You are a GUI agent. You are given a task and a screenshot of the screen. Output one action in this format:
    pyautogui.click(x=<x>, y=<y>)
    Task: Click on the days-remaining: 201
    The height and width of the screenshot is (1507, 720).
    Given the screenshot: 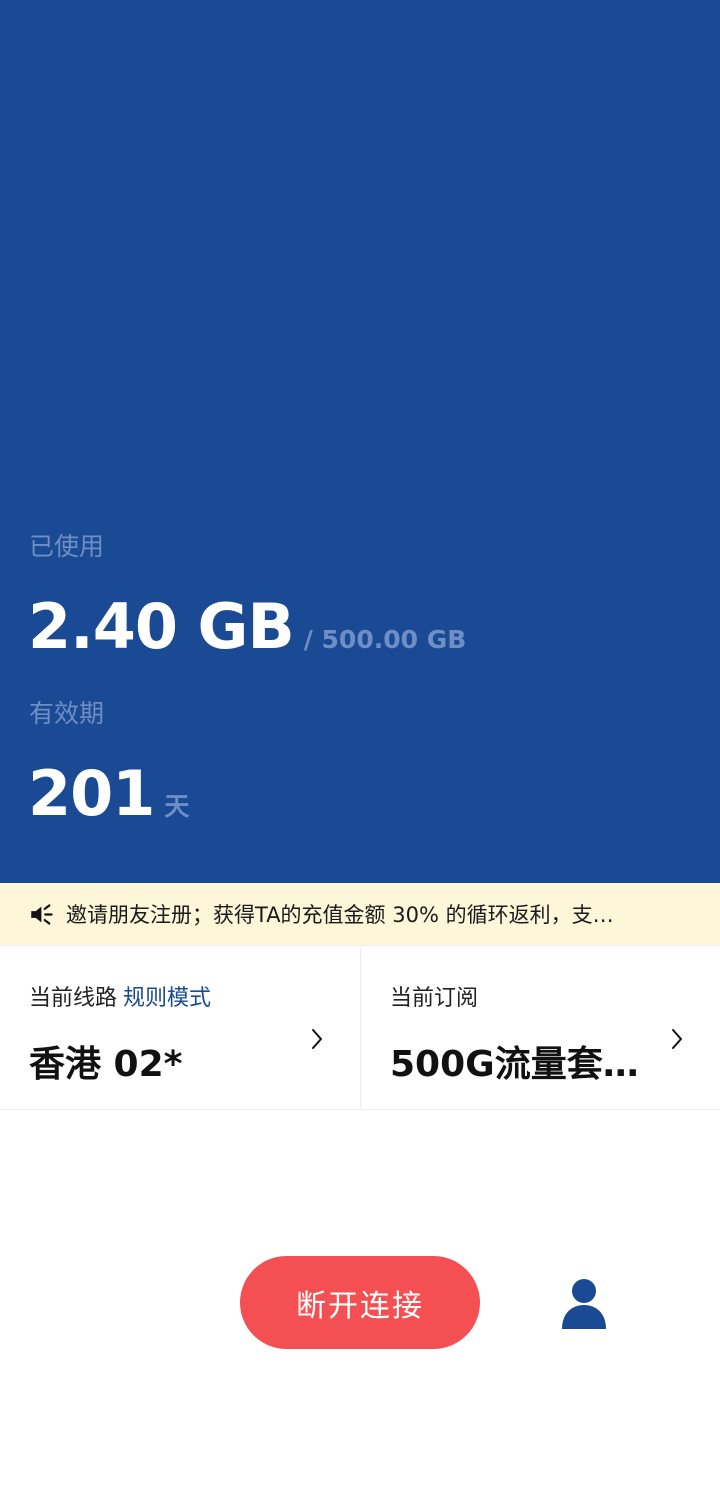 What is the action you would take?
    pyautogui.click(x=91, y=793)
    